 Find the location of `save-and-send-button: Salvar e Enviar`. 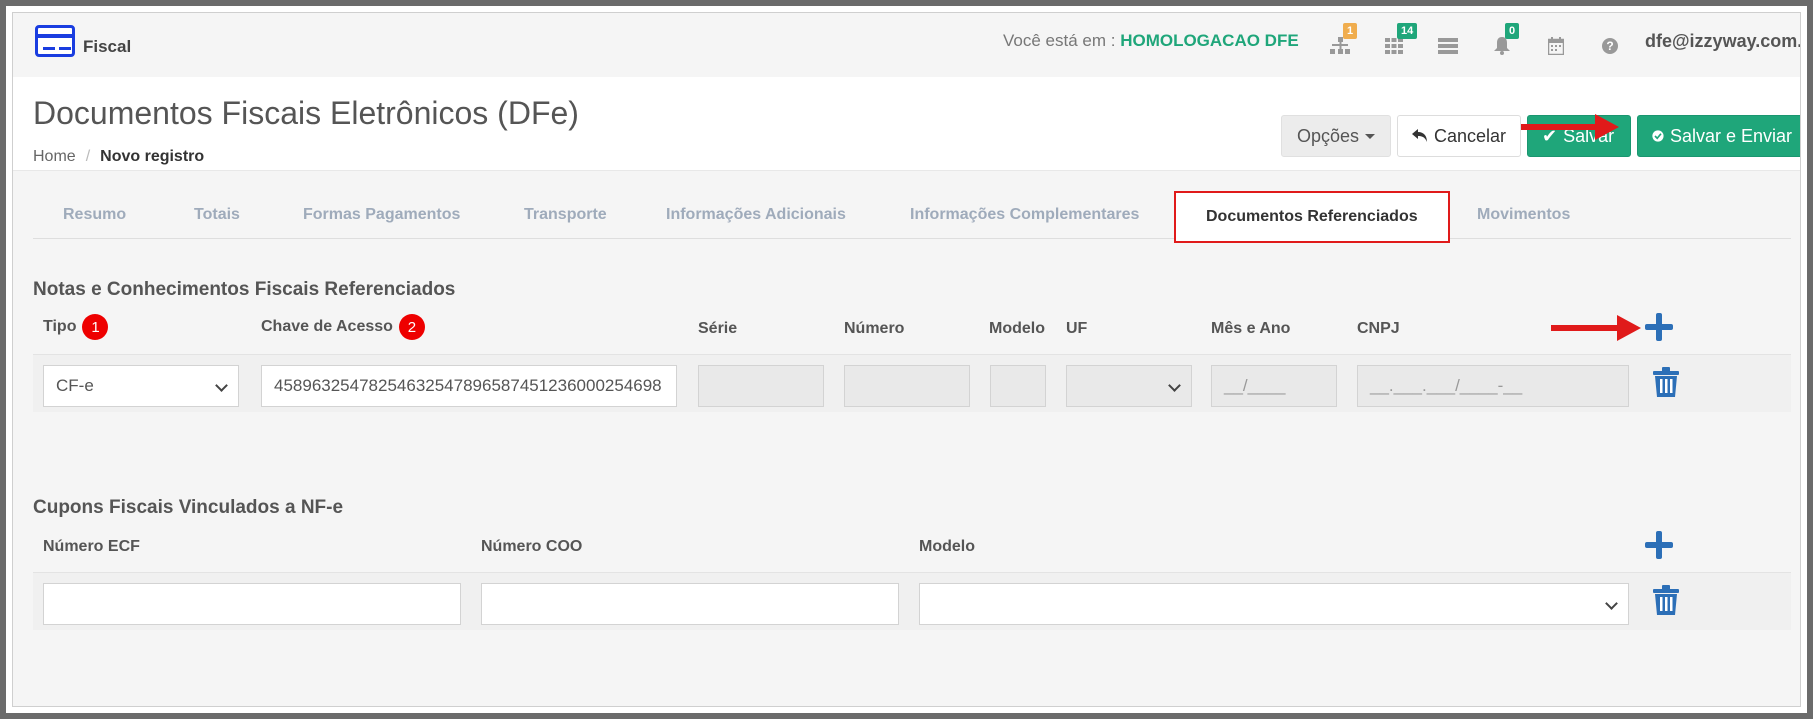

save-and-send-button: Salvar e Enviar is located at coordinates (1718, 136).